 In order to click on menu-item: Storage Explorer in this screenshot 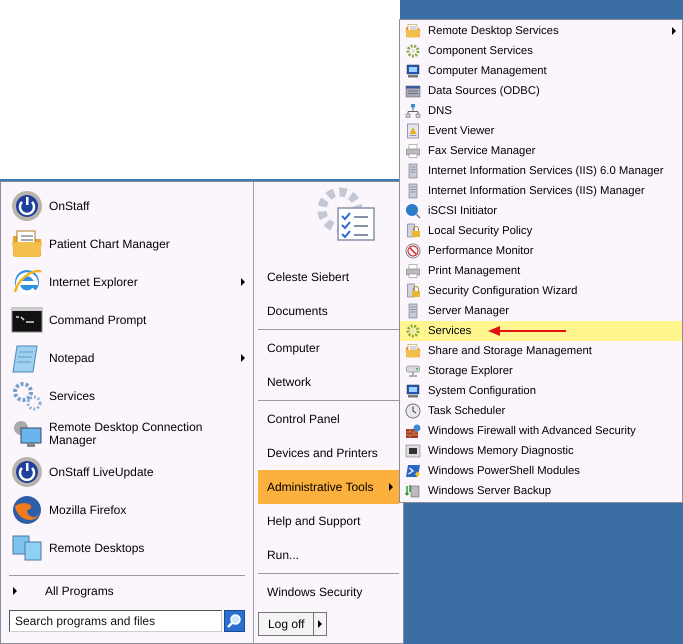, I will do `click(541, 371)`.